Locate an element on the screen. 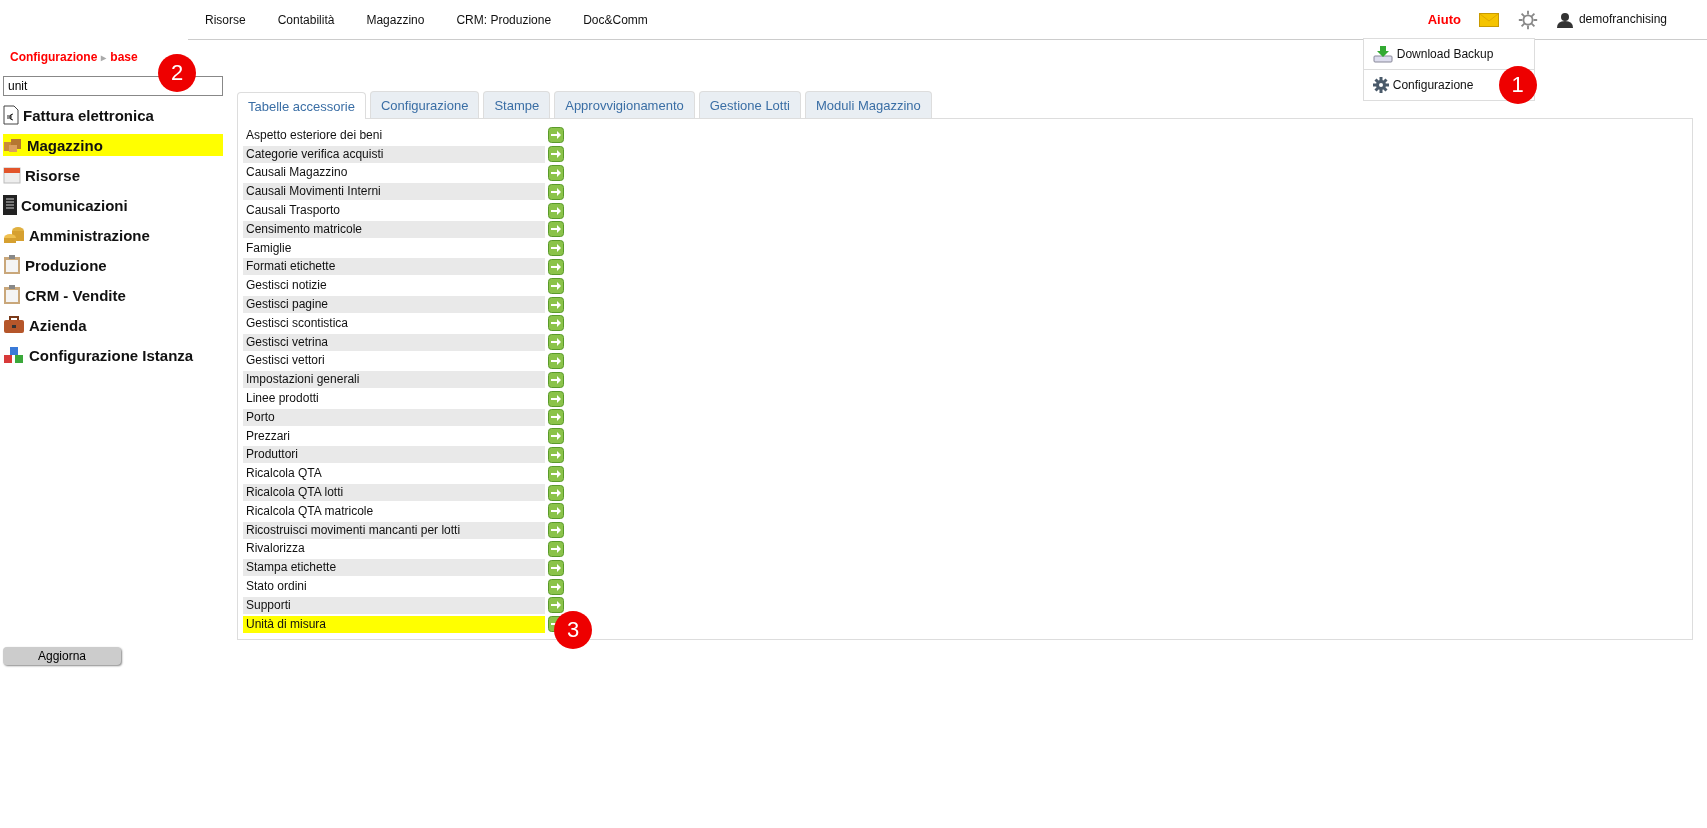 This screenshot has width=1707, height=828. tab: Moduli Magazzino is located at coordinates (868, 104).